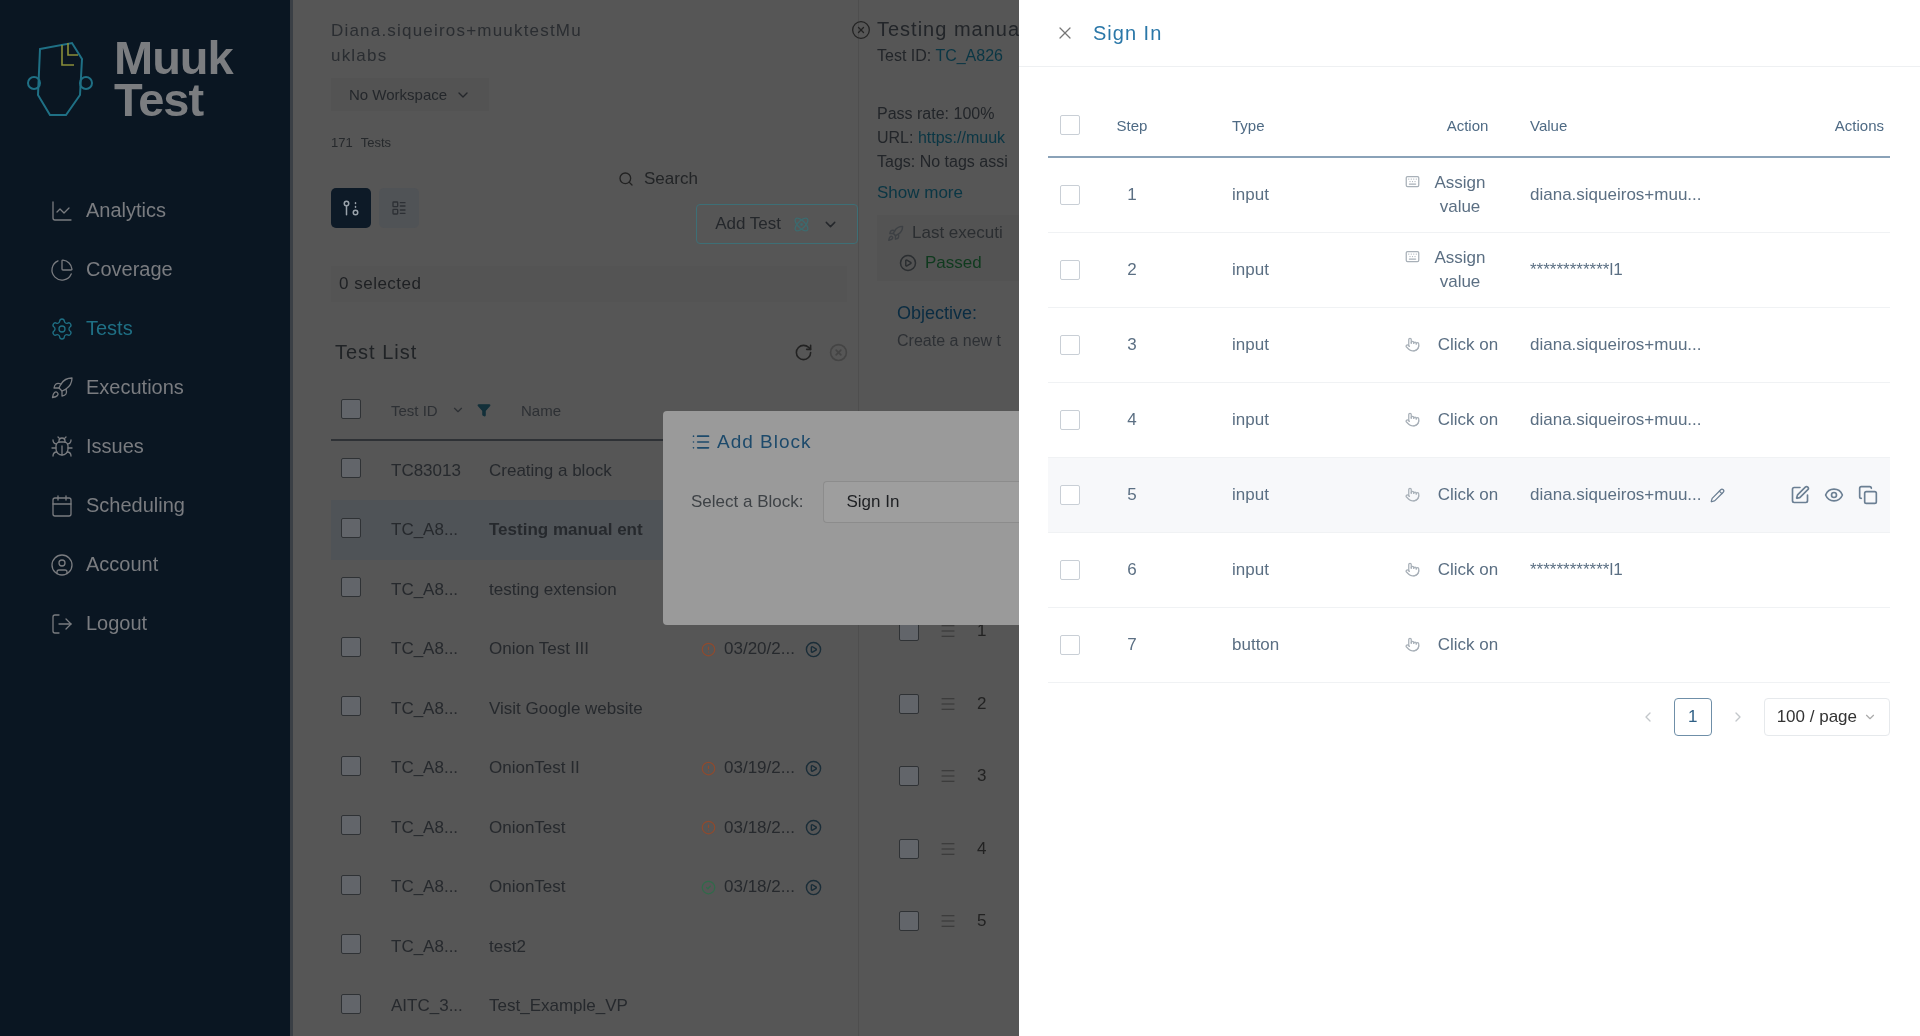 The height and width of the screenshot is (1036, 1920). I want to click on pie-chart-icon, so click(62, 269).